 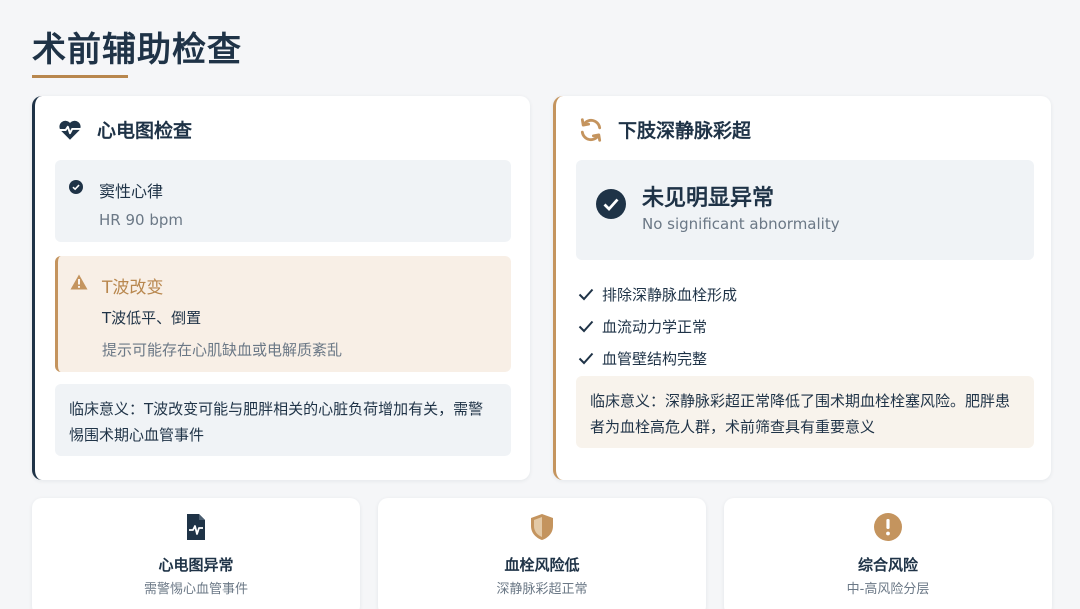 I want to click on shield-icon, so click(x=542, y=527).